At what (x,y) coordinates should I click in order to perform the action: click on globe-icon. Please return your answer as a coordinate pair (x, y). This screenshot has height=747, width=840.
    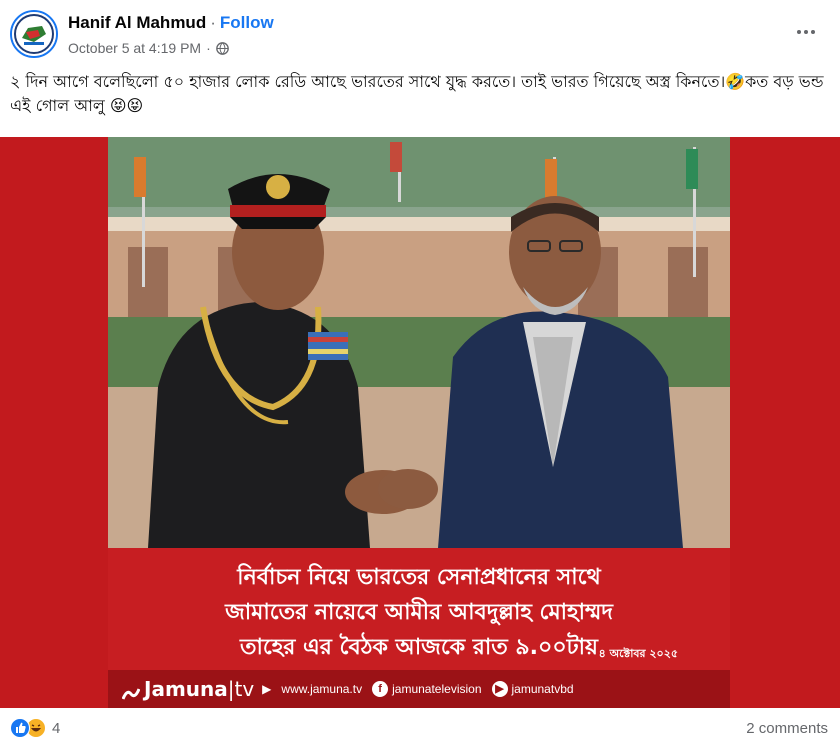
    Looking at the image, I should click on (222, 48).